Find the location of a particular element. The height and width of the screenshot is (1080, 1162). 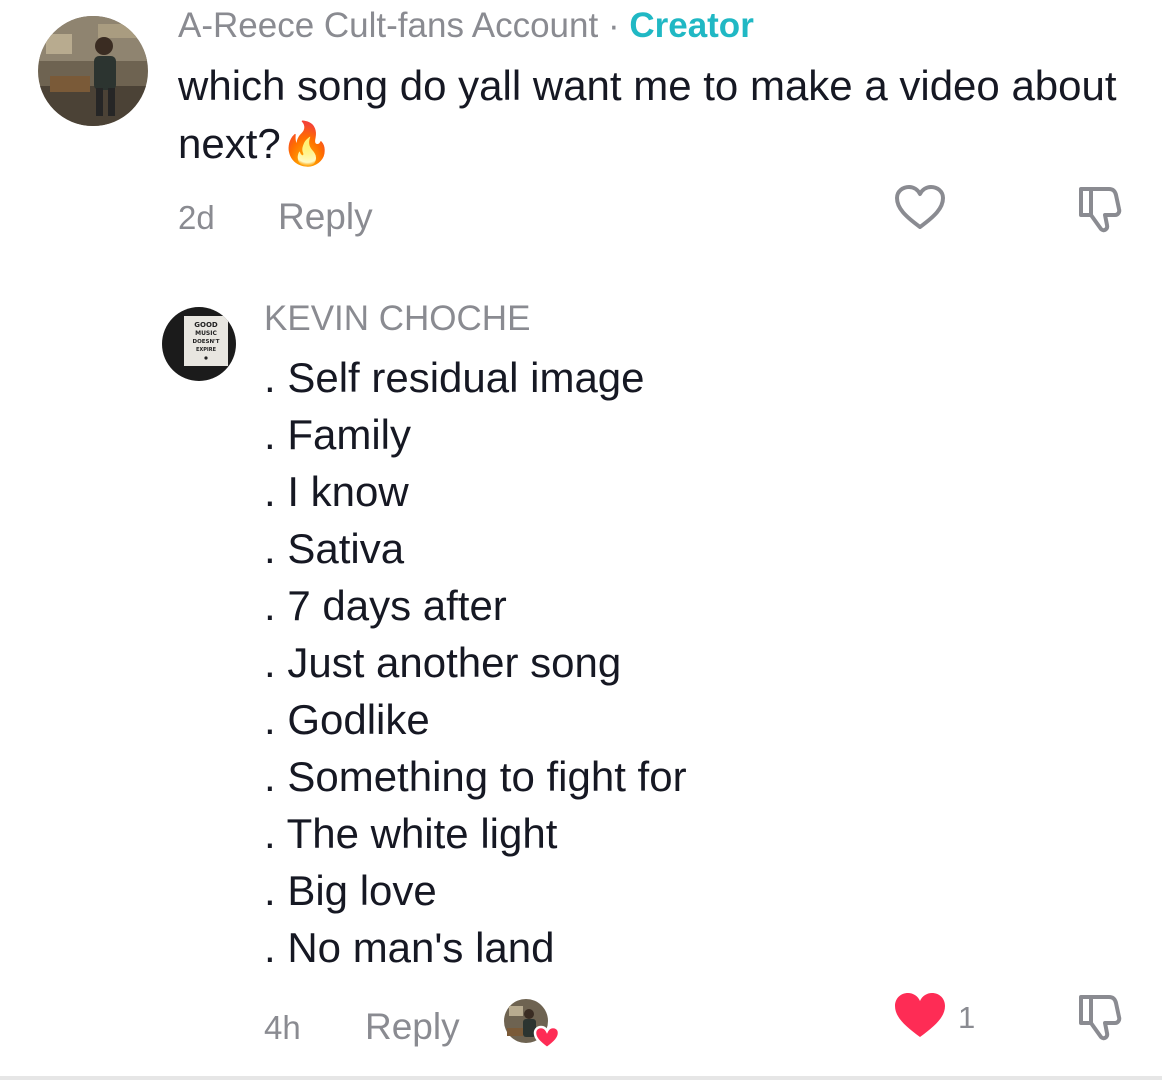

comment-dislike-button is located at coordinates (1098, 208).